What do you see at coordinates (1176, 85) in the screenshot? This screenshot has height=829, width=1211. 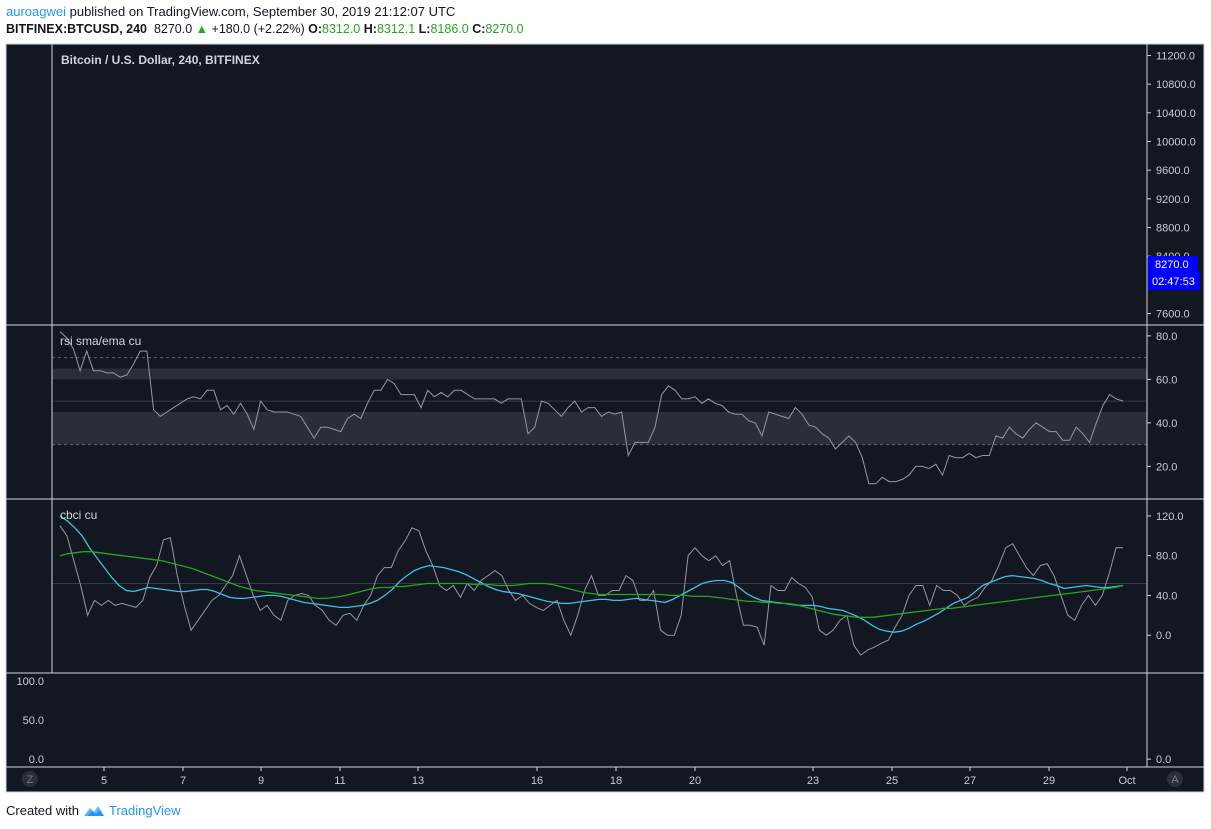 I see `y-tick-label: 10800.0` at bounding box center [1176, 85].